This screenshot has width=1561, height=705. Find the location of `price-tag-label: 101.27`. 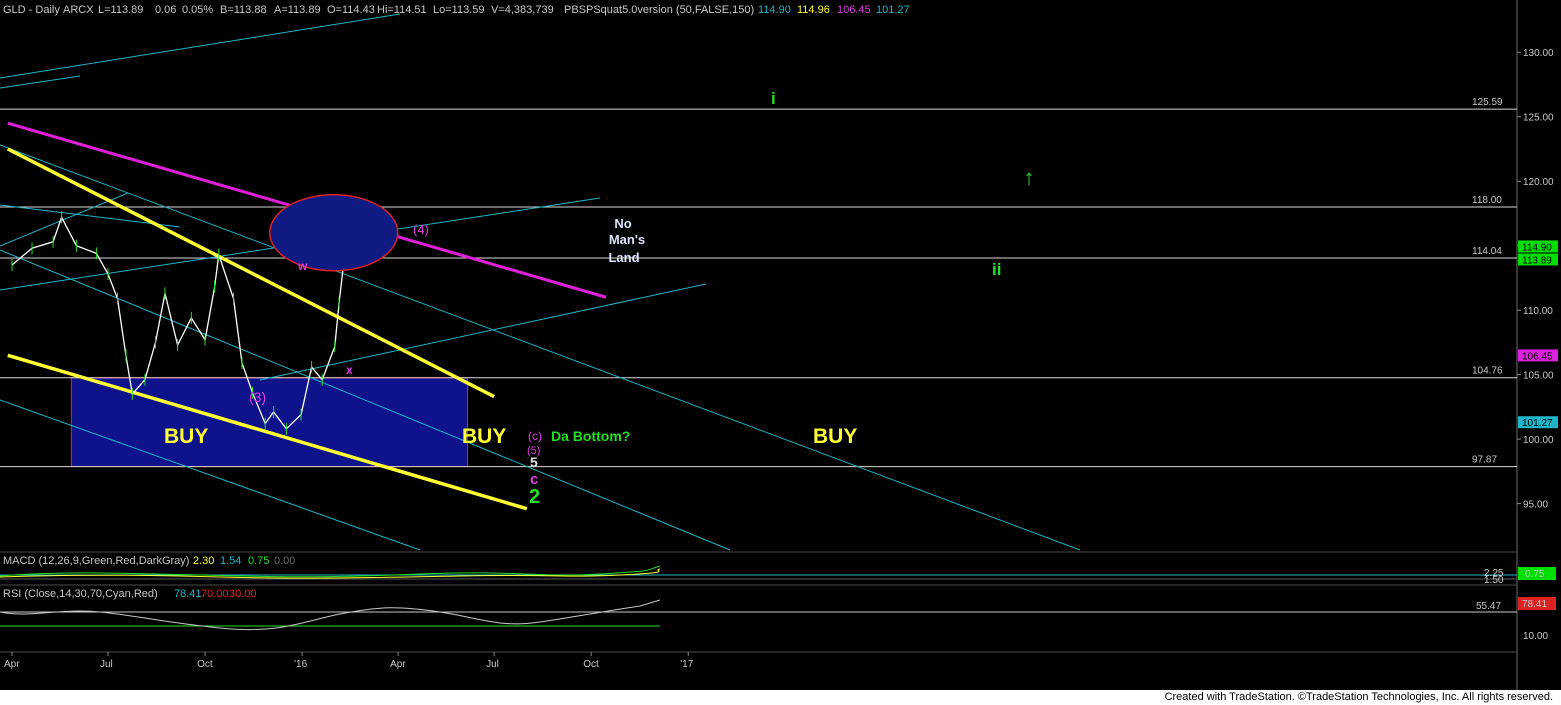

price-tag-label: 101.27 is located at coordinates (1537, 423).